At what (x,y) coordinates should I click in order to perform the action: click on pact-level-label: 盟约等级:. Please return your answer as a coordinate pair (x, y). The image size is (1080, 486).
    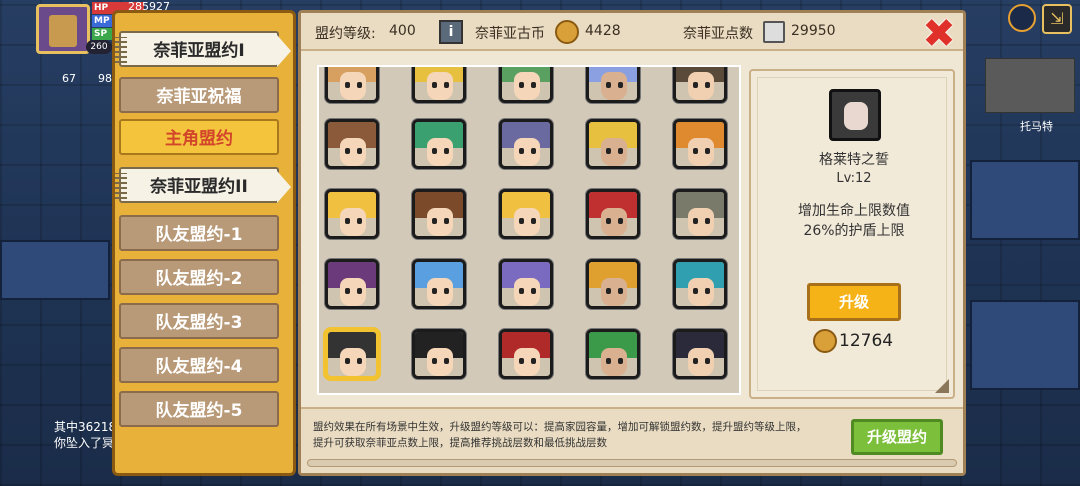
    Looking at the image, I should click on (345, 34).